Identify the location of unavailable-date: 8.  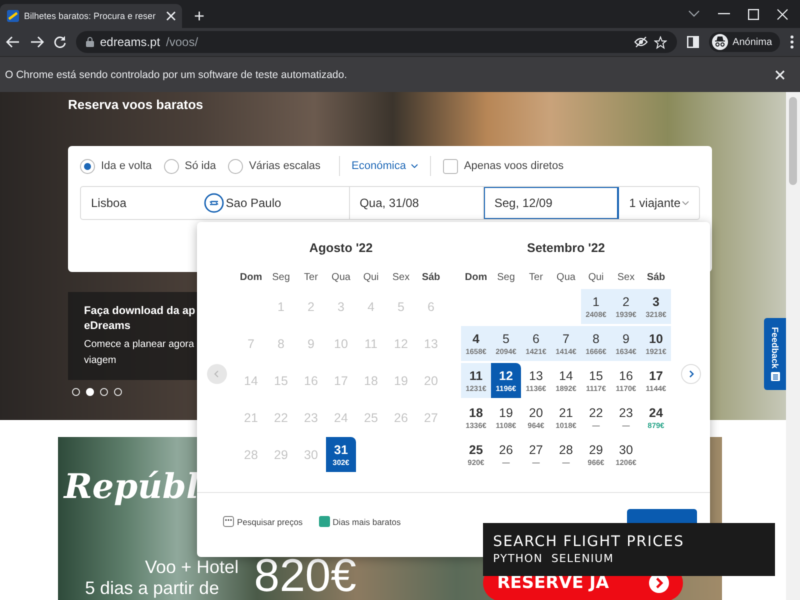
(281, 344).